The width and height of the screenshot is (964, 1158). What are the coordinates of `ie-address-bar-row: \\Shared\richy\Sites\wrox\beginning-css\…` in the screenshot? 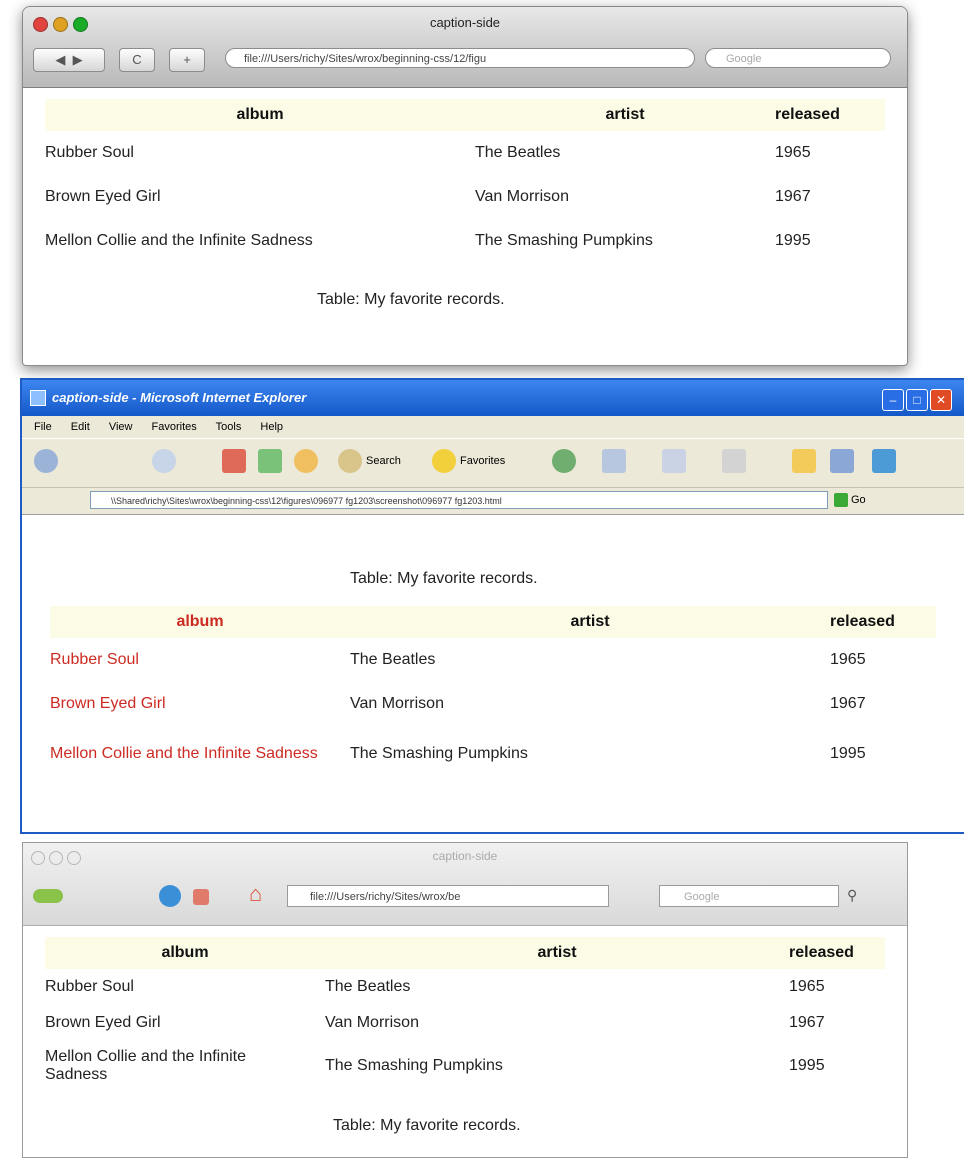 It's located at (493, 501).